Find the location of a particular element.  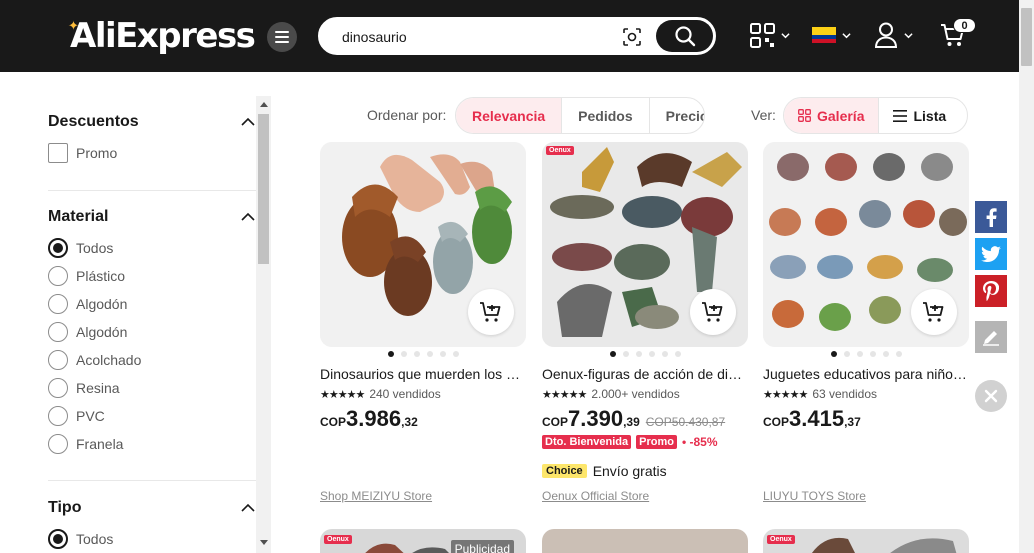

product-card-peek: Oenux Publicidad is located at coordinates (423, 541).